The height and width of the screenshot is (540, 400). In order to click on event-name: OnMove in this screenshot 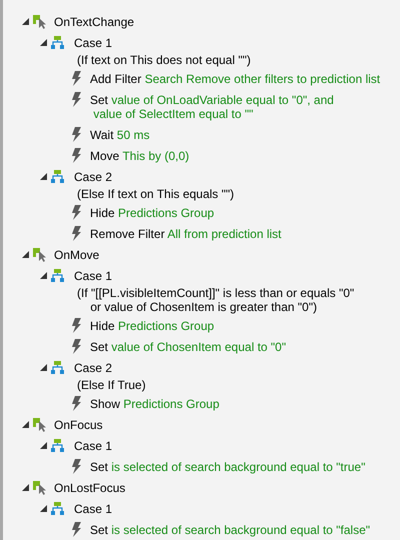, I will do `click(77, 255)`.